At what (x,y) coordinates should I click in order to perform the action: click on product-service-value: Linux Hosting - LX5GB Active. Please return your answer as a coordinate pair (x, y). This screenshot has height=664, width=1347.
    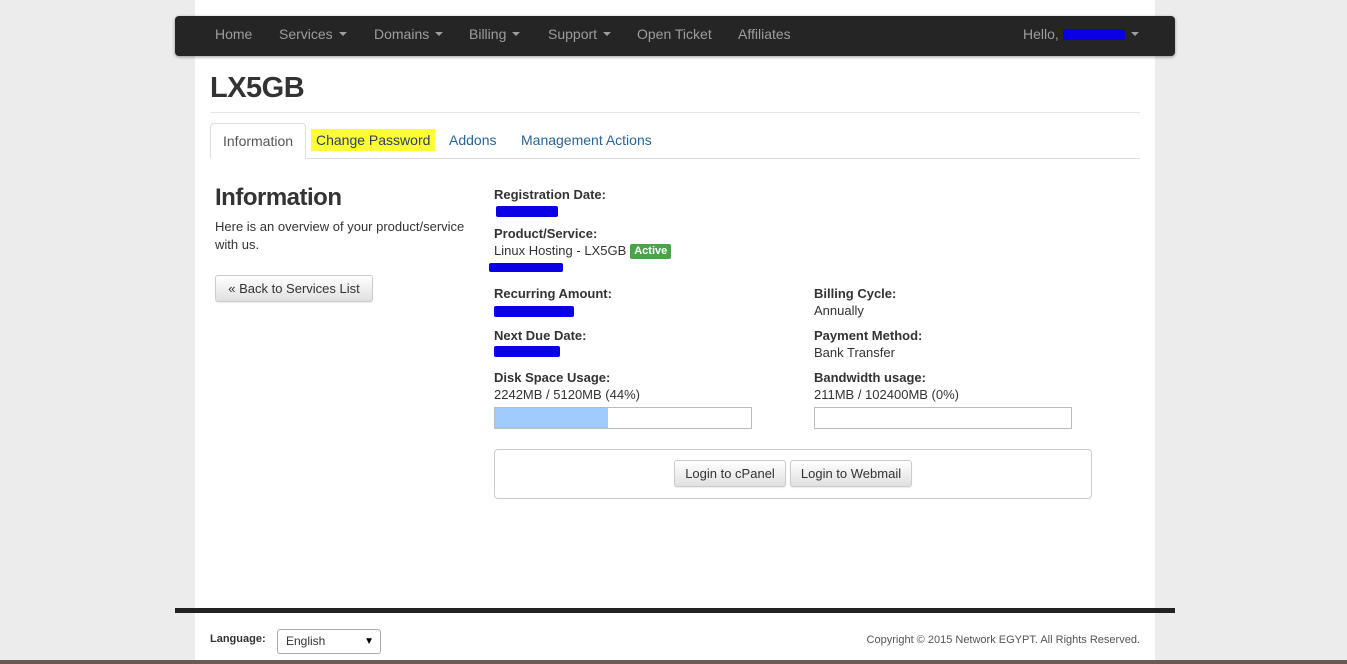
    Looking at the image, I should click on (583, 251).